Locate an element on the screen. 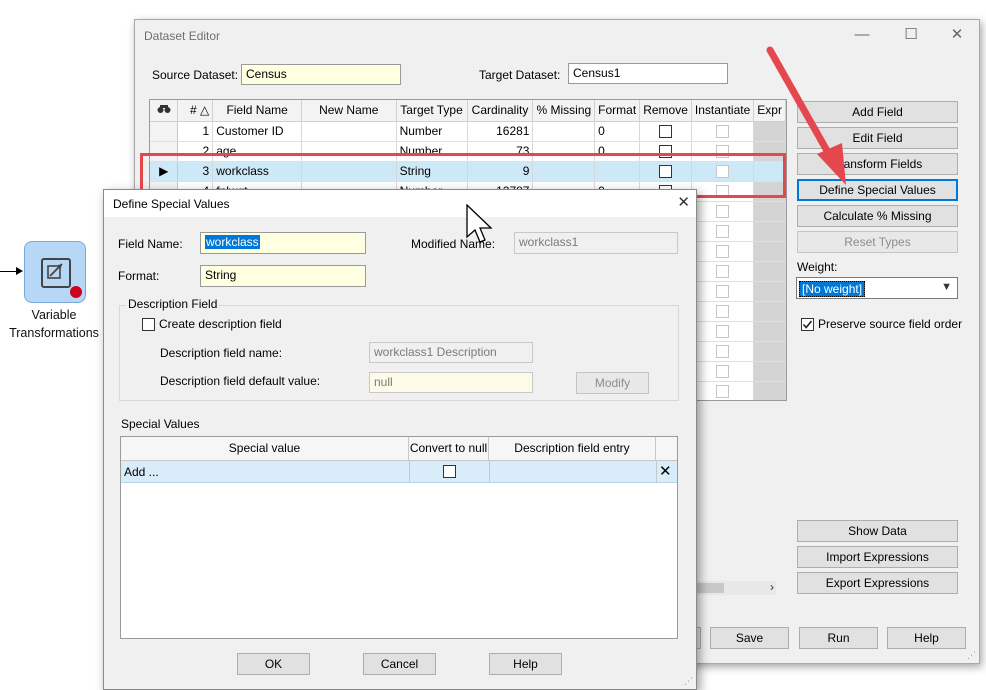 This screenshot has width=986, height=690. field-name-input-value: workclass is located at coordinates (232, 242).